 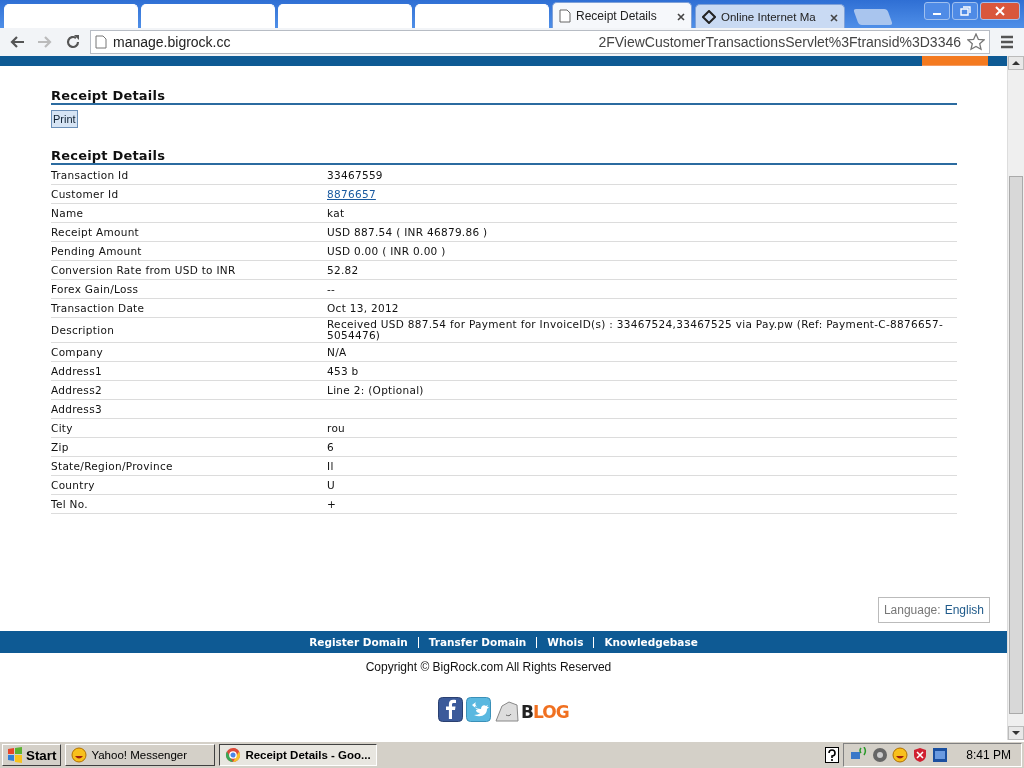 What do you see at coordinates (70, 504) in the screenshot?
I see `field-label: Tel No.` at bounding box center [70, 504].